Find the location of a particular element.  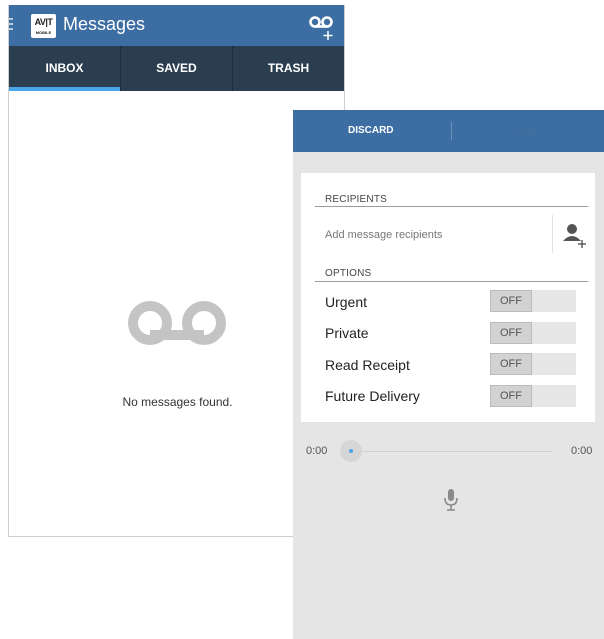

app-logo: AV|T MOBILE is located at coordinates (43, 26).